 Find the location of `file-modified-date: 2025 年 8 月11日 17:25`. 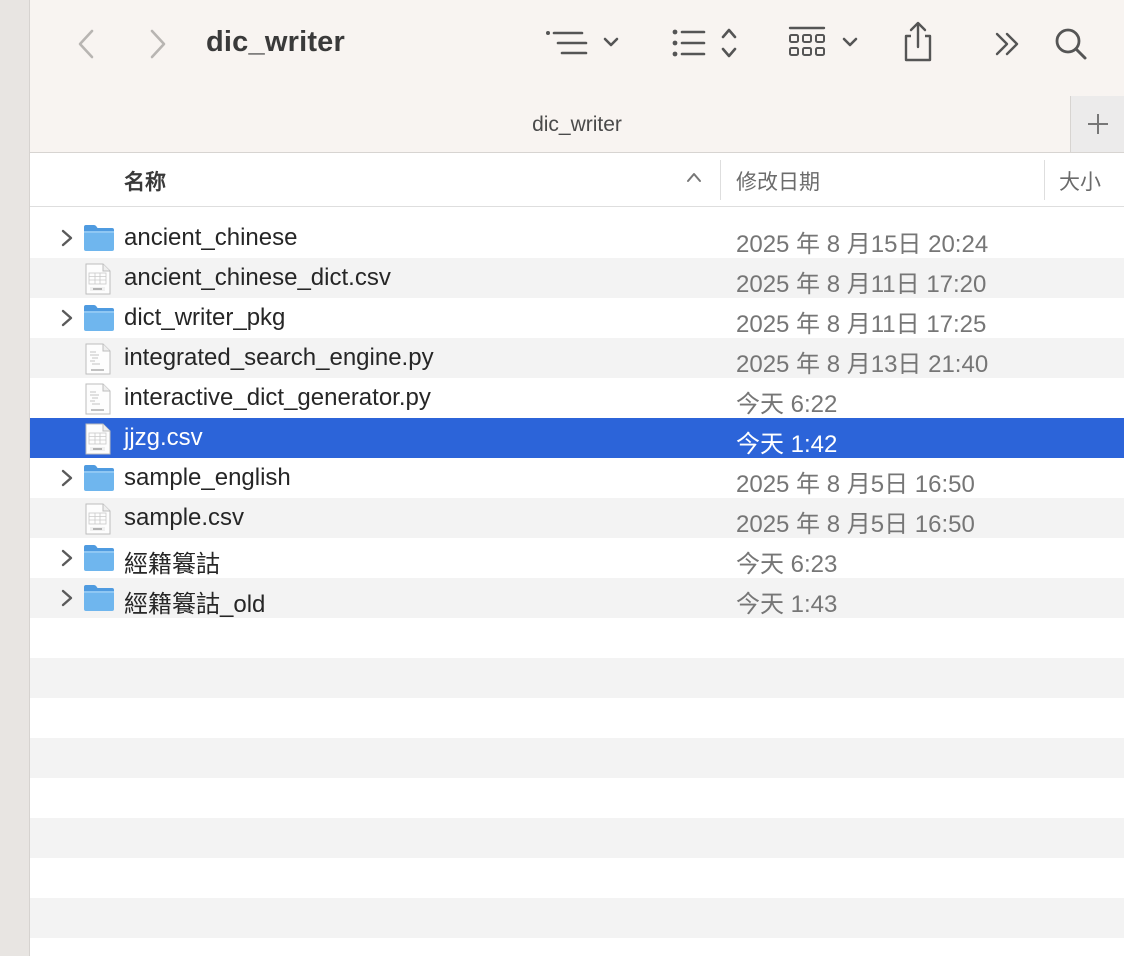

file-modified-date: 2025 年 8 月11日 17:25 is located at coordinates (861, 324).